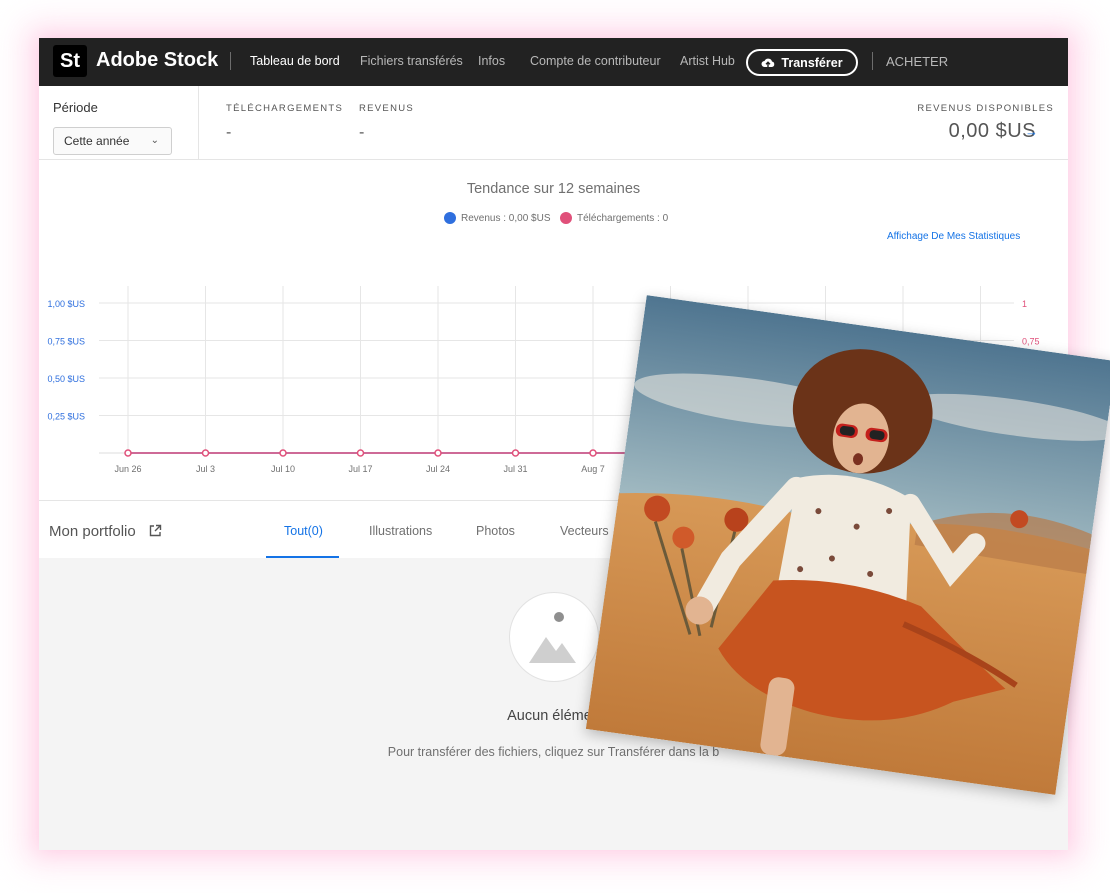 This screenshot has width=1110, height=893. I want to click on portfolio-title: Mon portfolio, so click(92, 531).